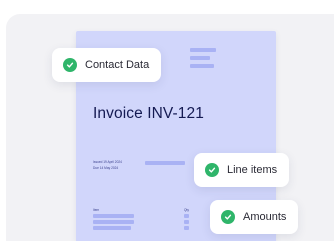 This screenshot has height=241, width=334. I want to click on line-items-label: Line items, so click(252, 170).